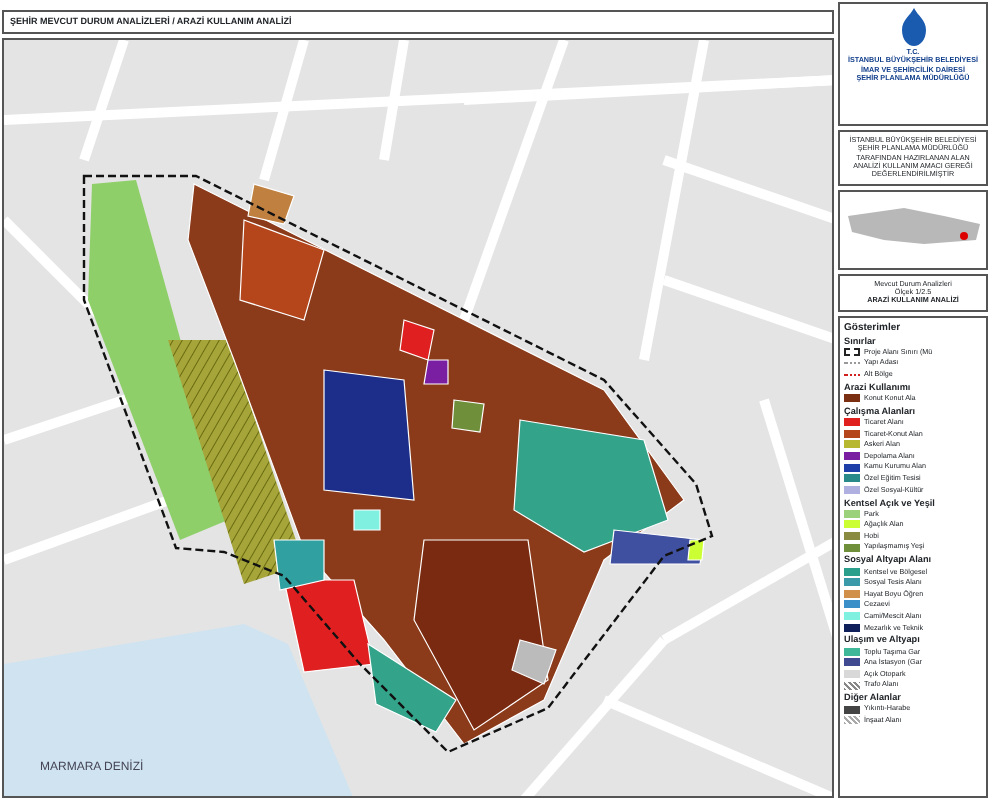  I want to click on municipality-logo-icon, so click(913, 28).